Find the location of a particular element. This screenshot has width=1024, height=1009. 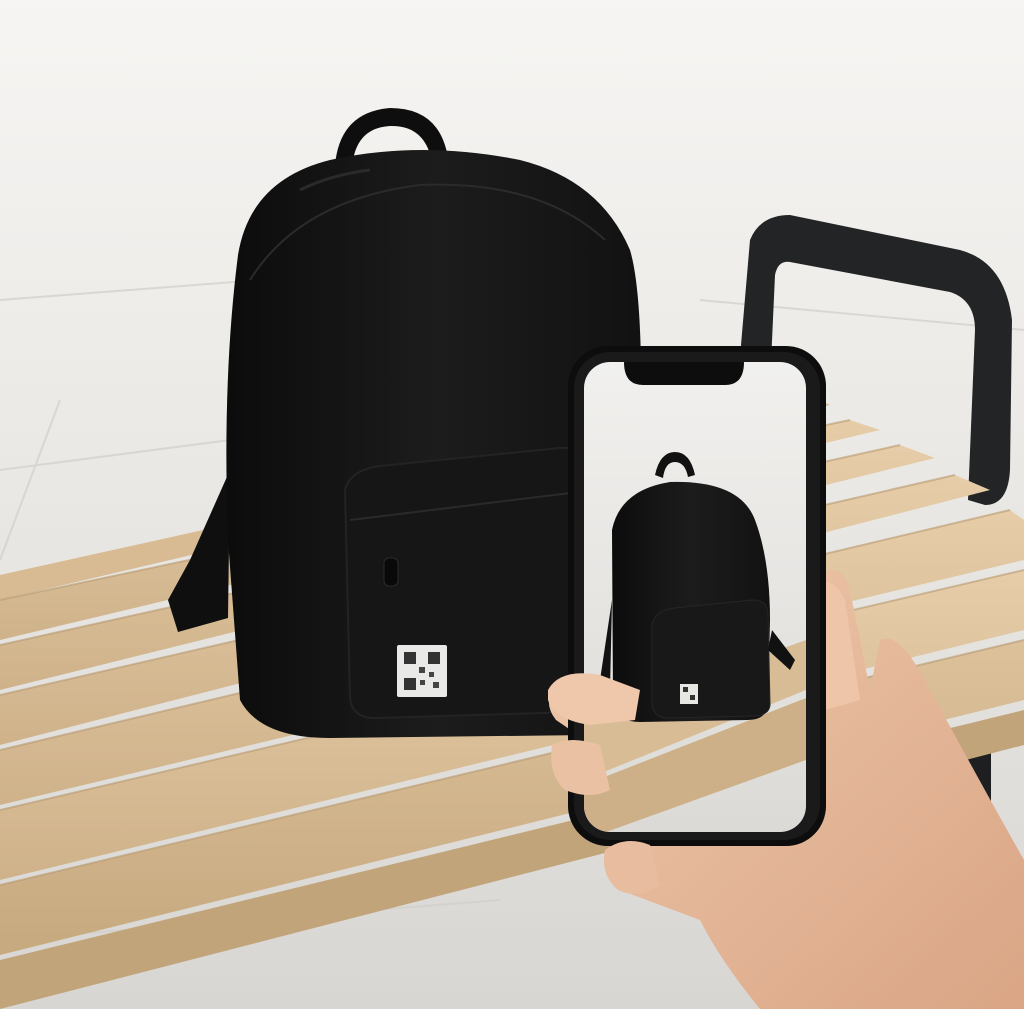

smartphone is located at coordinates (697, 596).